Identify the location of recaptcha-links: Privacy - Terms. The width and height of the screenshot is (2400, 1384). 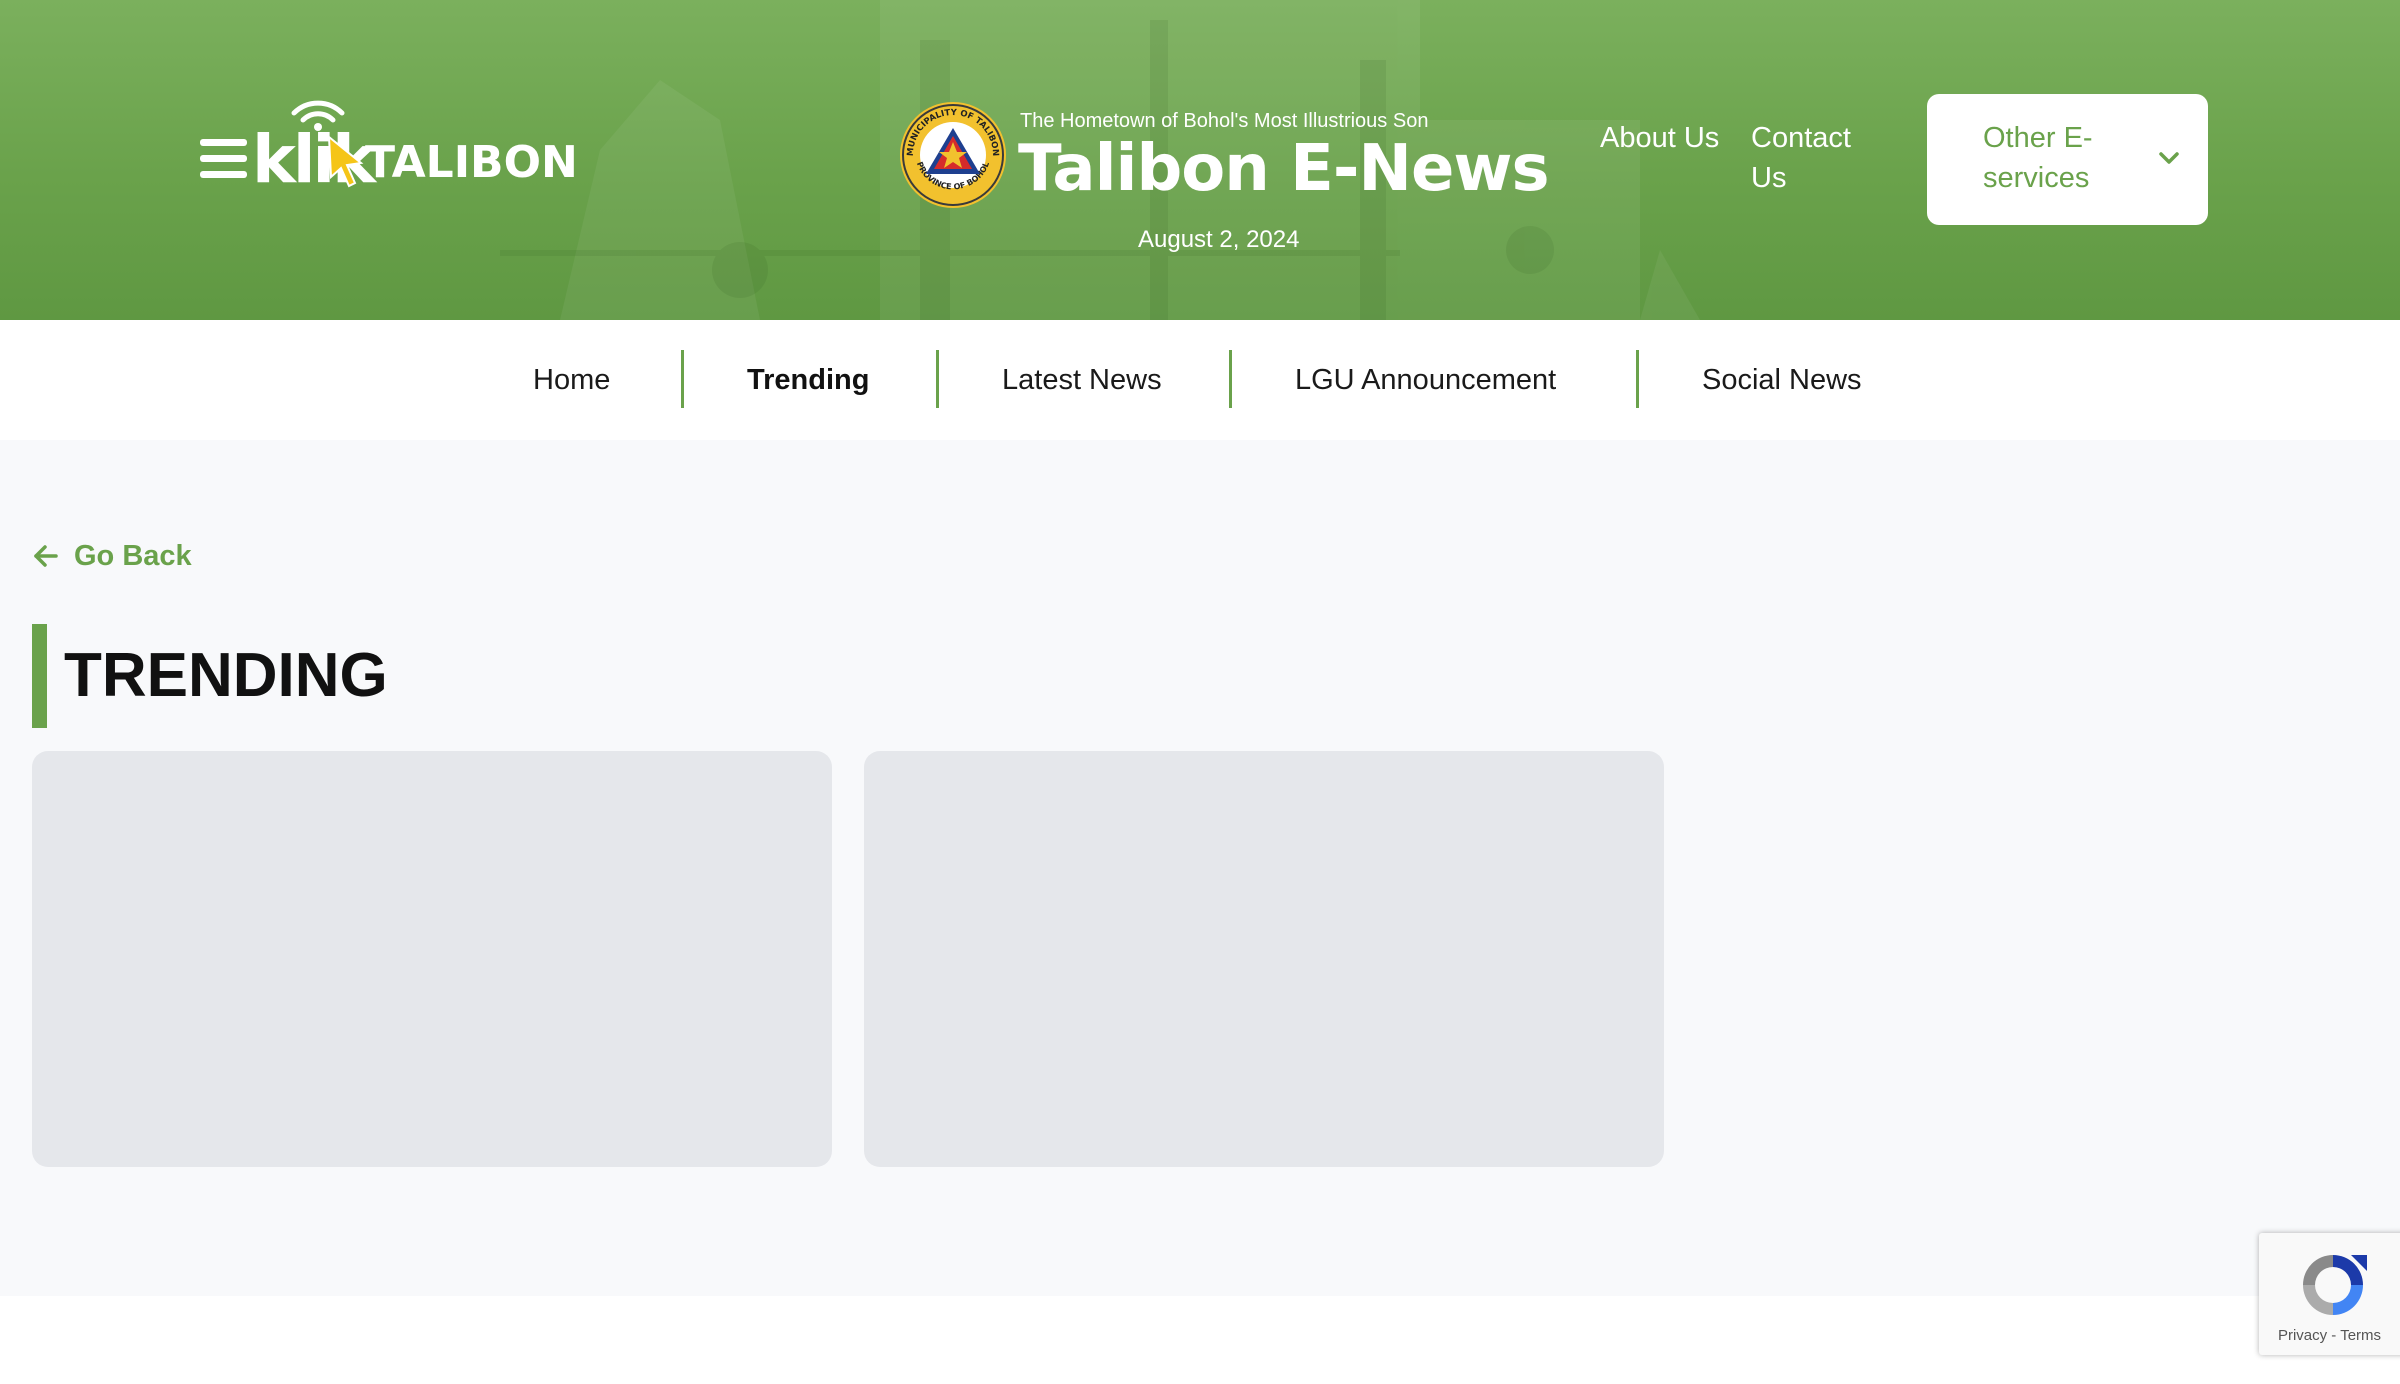
(2329, 1335).